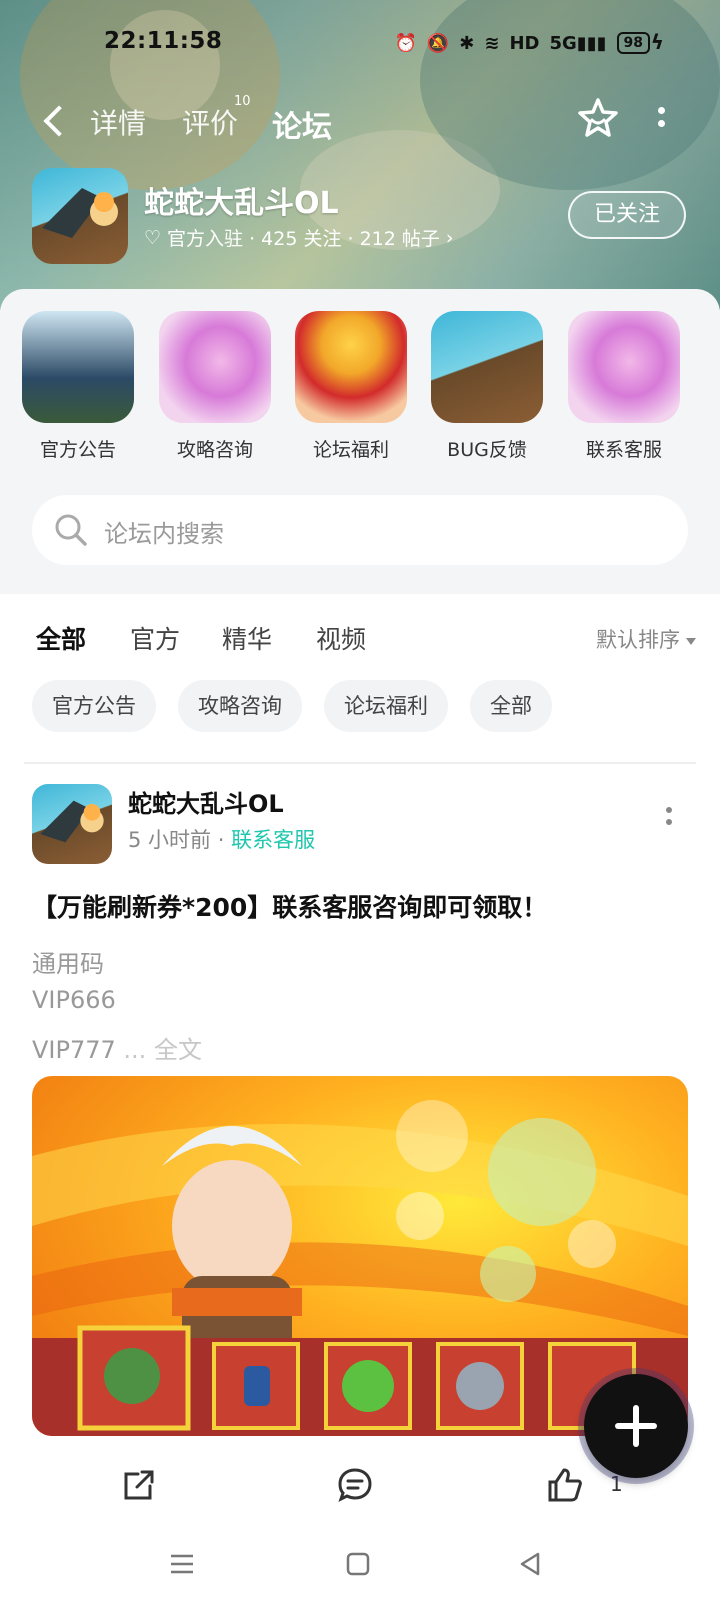 The height and width of the screenshot is (1608, 720). I want to click on back-nav-icon, so click(530, 1564).